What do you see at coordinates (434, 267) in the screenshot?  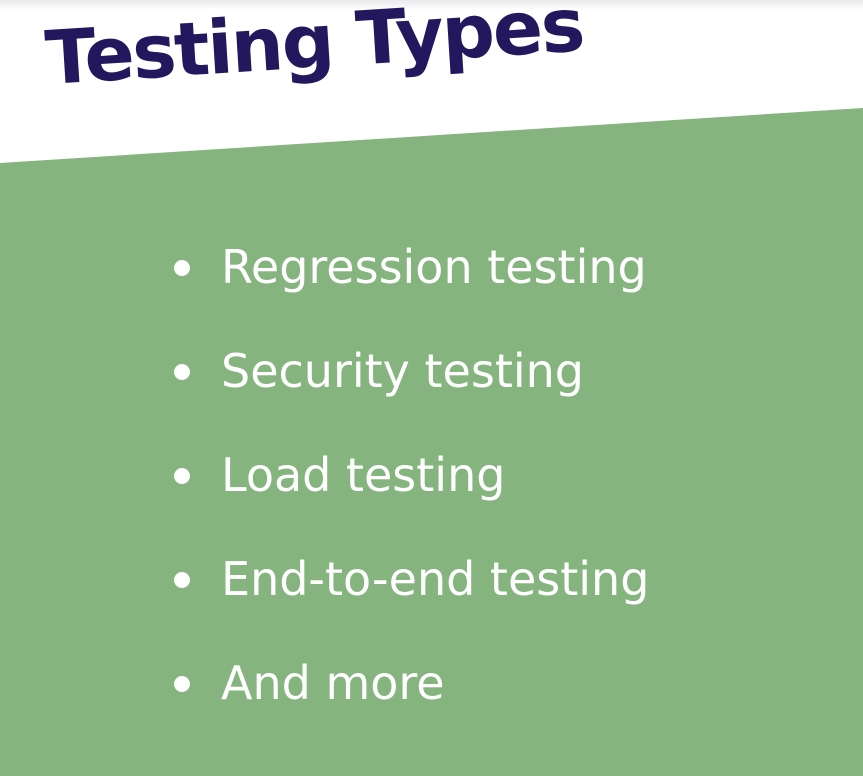 I see `bullet-text: Regression testing` at bounding box center [434, 267].